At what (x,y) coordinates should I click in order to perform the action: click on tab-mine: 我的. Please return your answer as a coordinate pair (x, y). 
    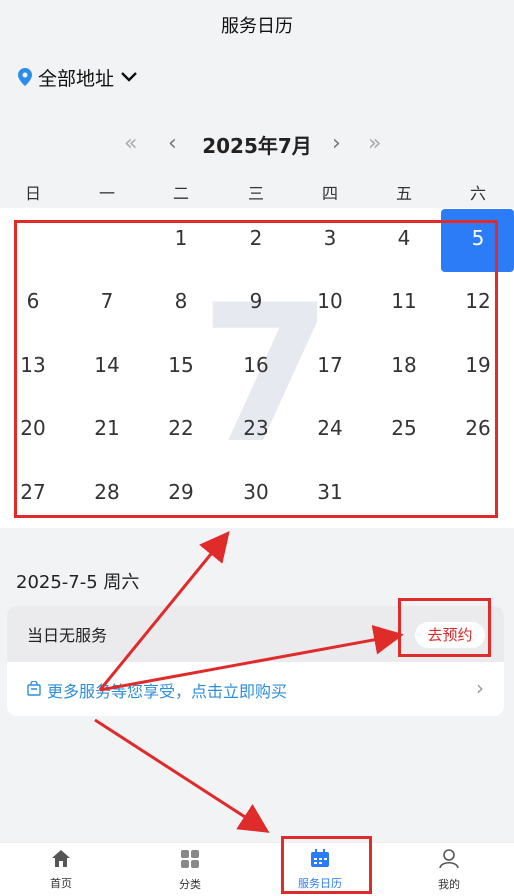
    Looking at the image, I should click on (449, 869).